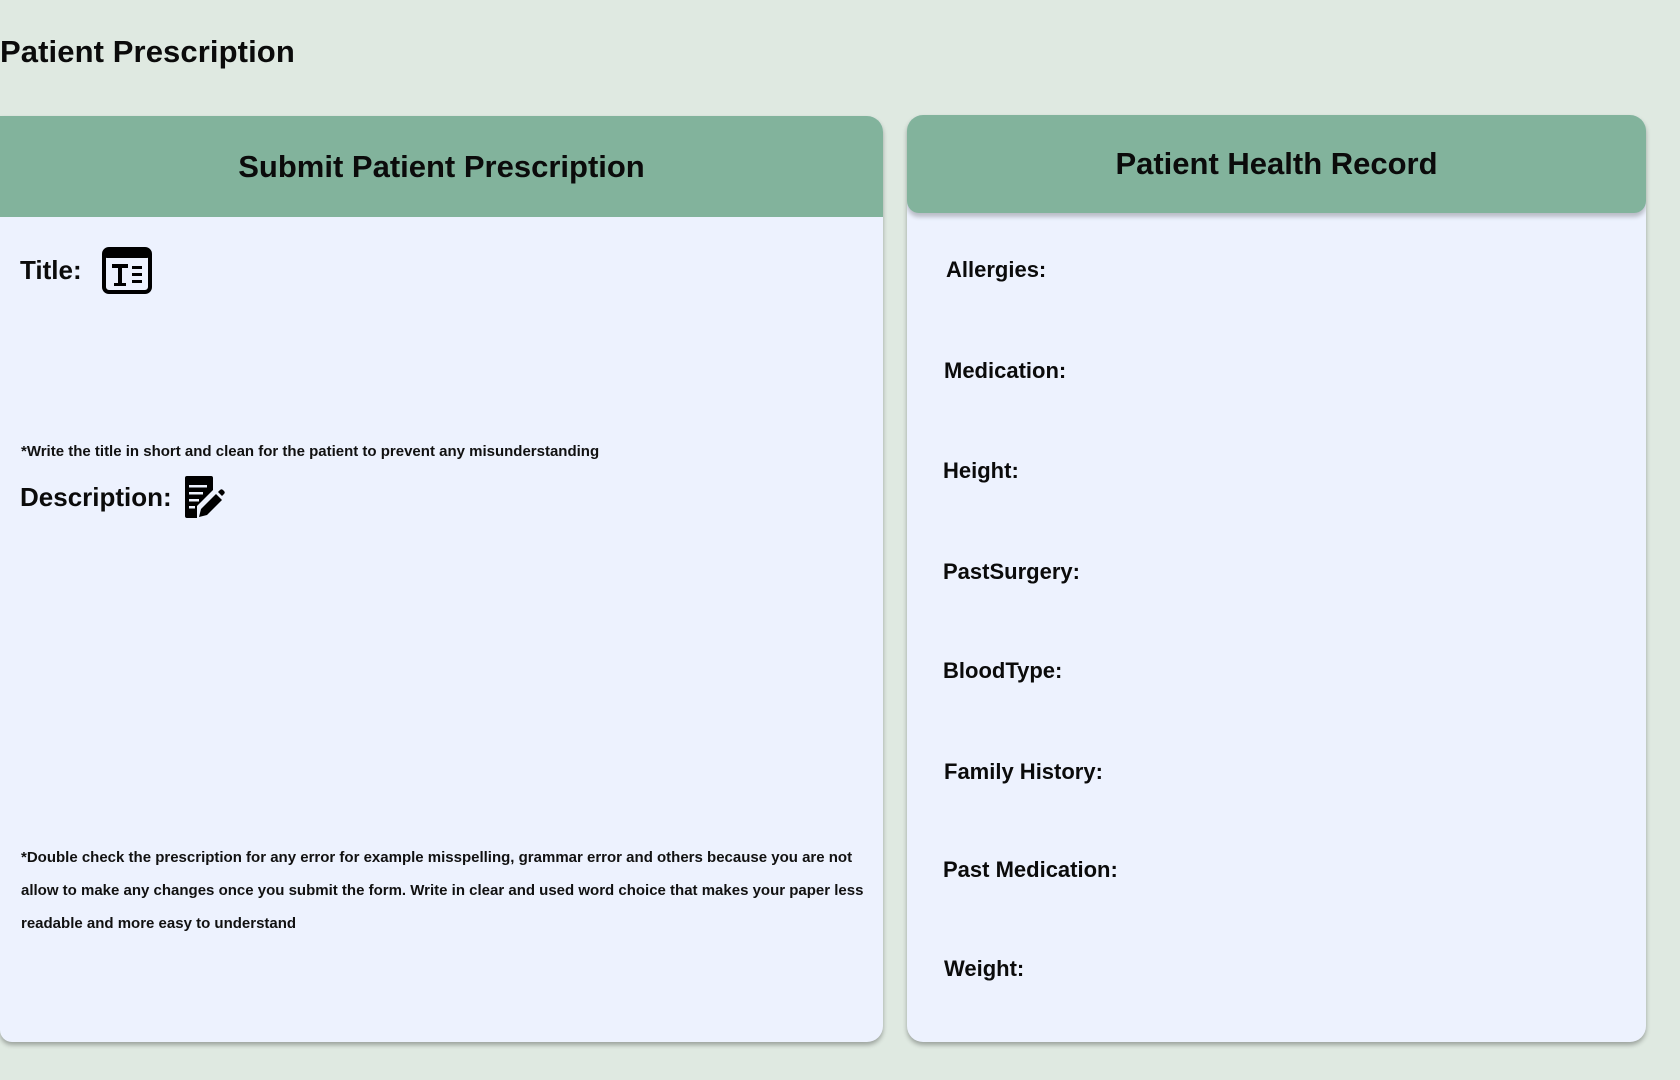 The image size is (1680, 1080). What do you see at coordinates (205, 497) in the screenshot?
I see `edit-document-icon` at bounding box center [205, 497].